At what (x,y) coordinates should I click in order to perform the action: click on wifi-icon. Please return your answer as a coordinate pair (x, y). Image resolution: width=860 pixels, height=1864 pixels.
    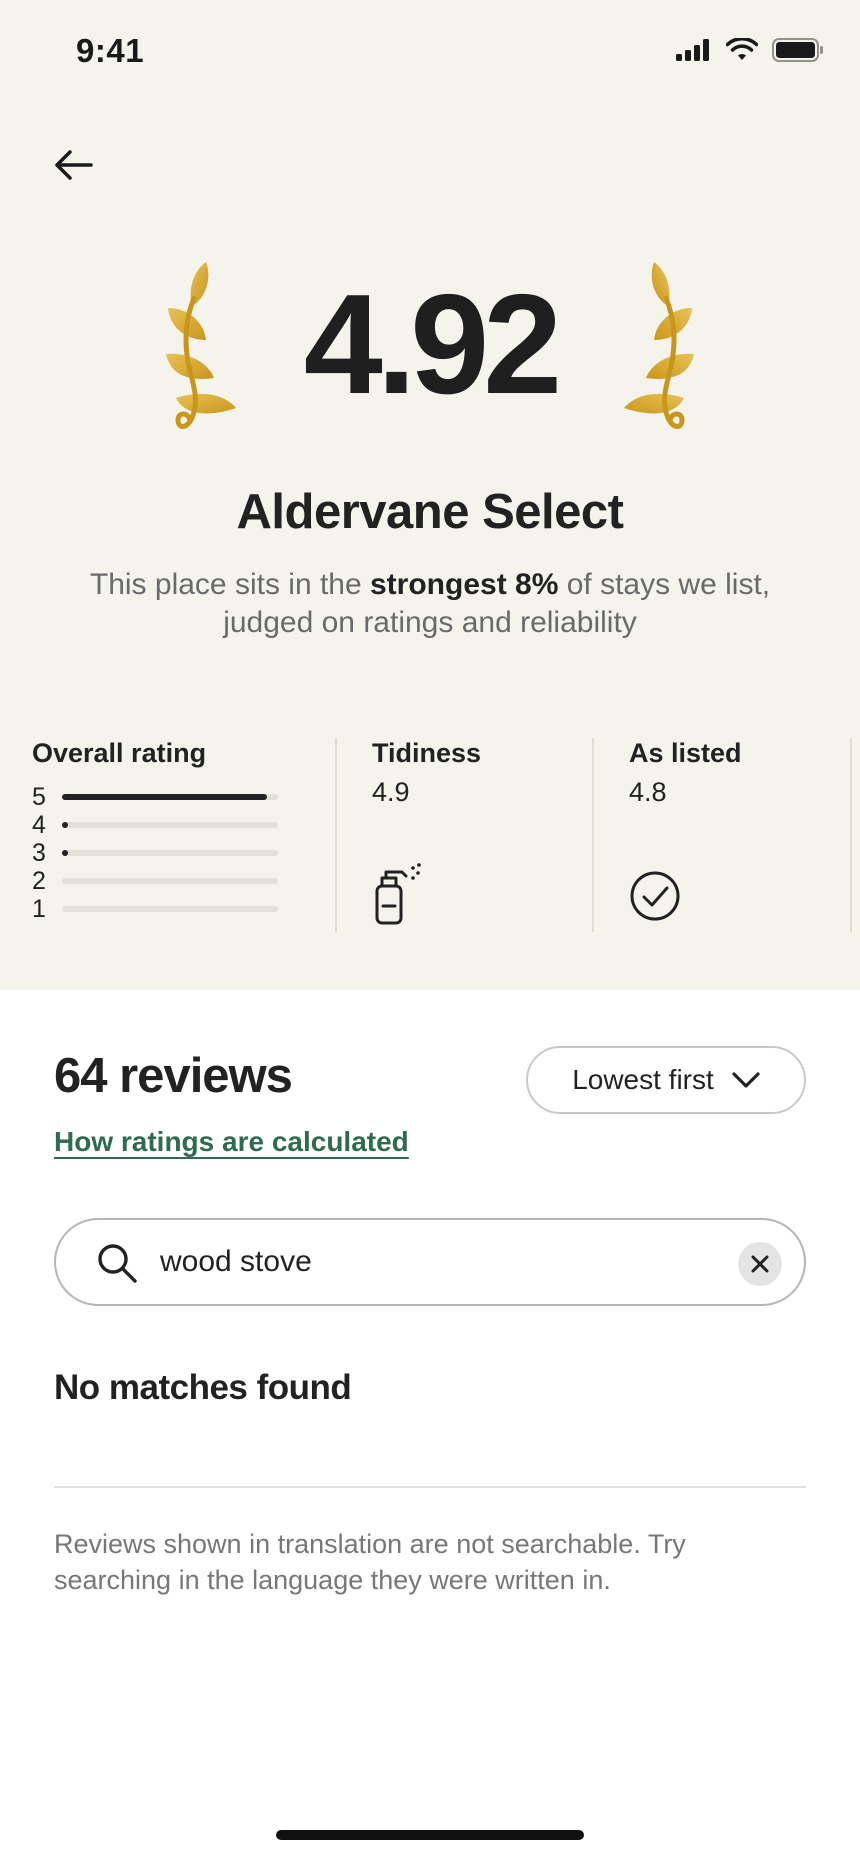
    Looking at the image, I should click on (742, 49).